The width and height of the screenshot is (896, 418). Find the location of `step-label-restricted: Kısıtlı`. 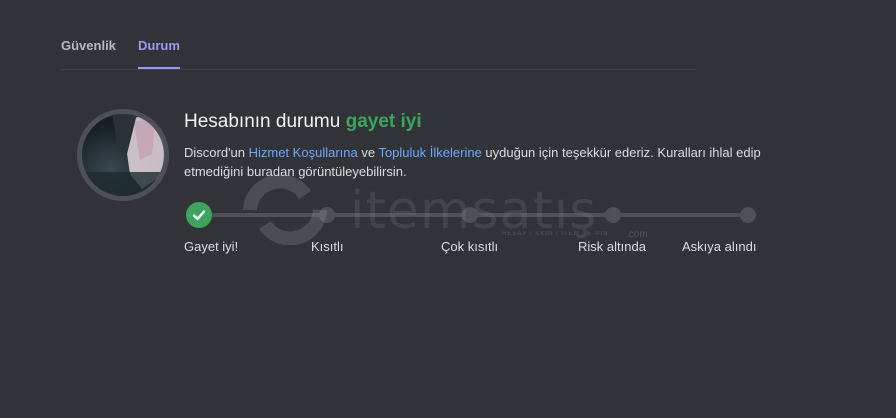

step-label-restricted: Kısıtlı is located at coordinates (327, 246).